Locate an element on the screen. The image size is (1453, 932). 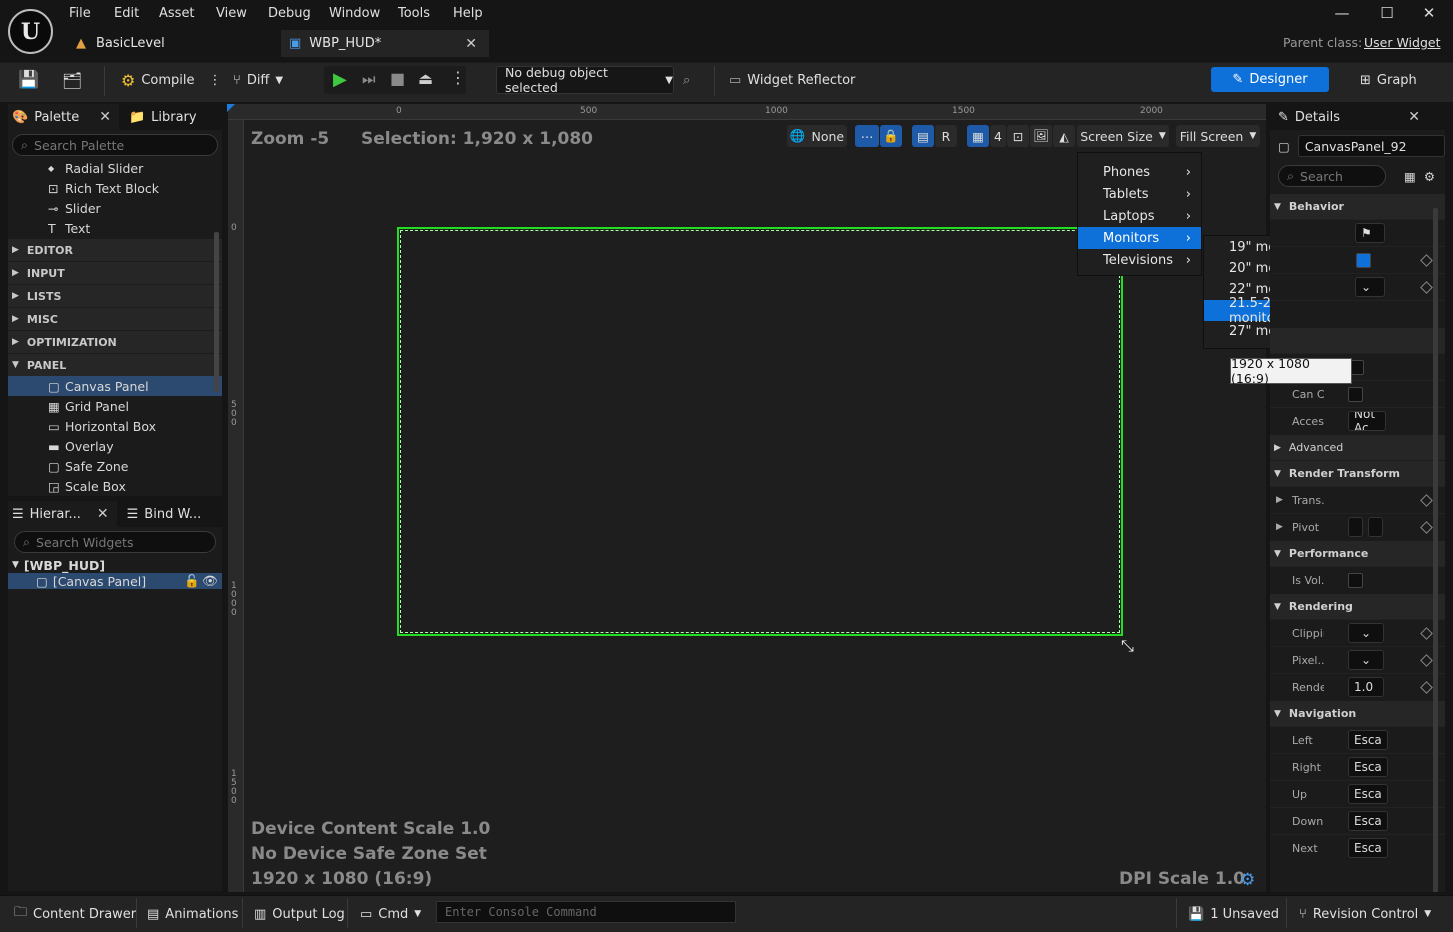
flow-direction-icon: ⋯ is located at coordinates (867, 136).